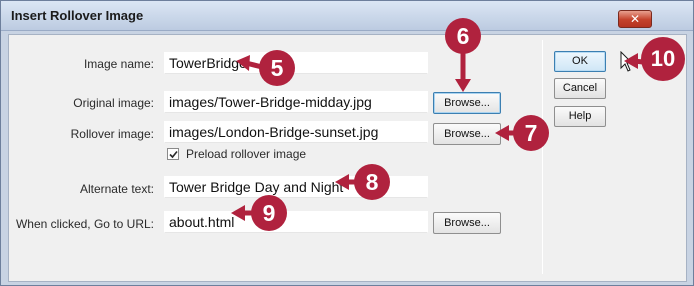 The image size is (694, 286). I want to click on help-button: Help, so click(580, 116).